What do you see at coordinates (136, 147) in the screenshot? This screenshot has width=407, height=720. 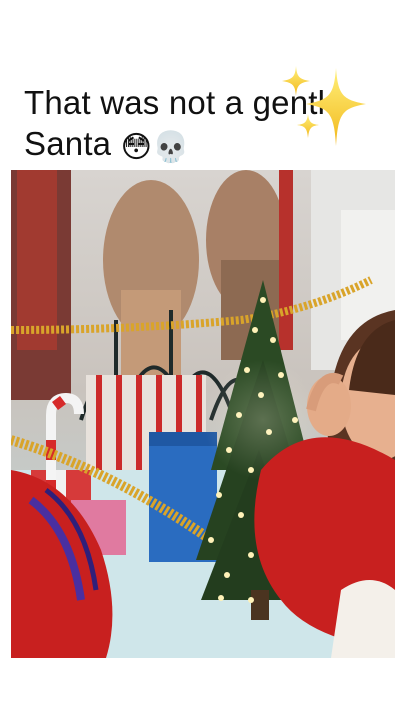 I see `flushed-face-icon: 😳` at bounding box center [136, 147].